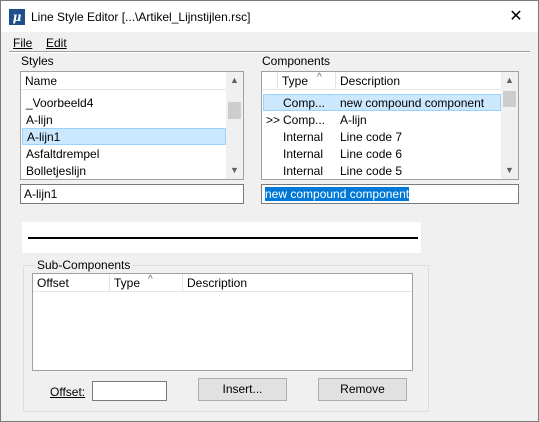 The height and width of the screenshot is (422, 539). I want to click on marker-column-header, so click(270, 81).